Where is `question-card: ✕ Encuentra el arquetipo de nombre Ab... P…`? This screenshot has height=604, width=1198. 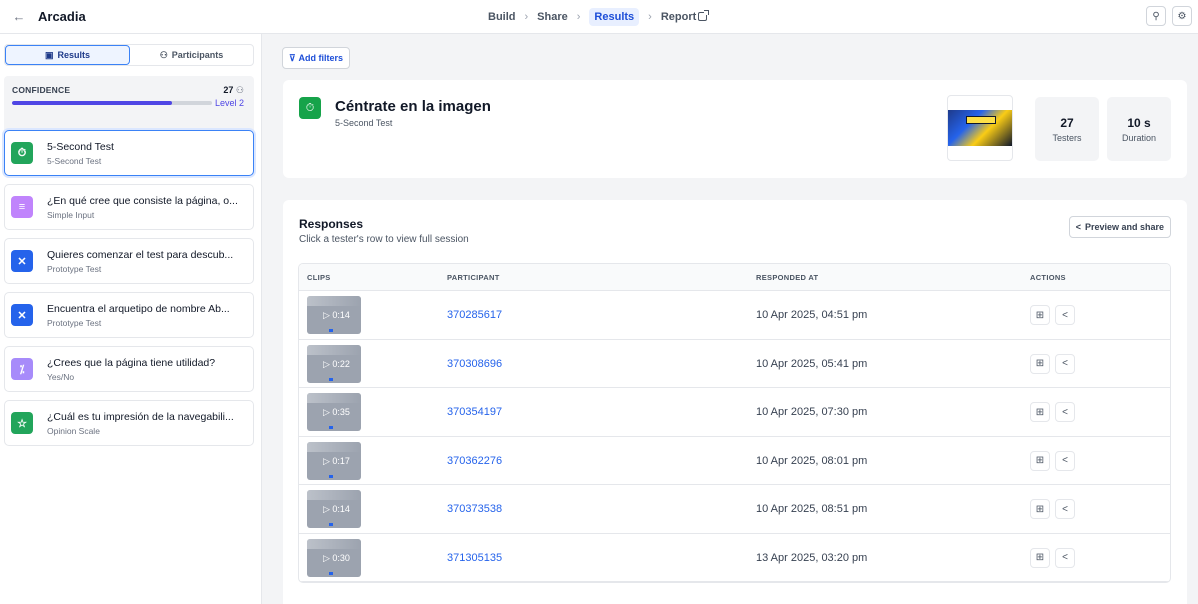 question-card: ✕ Encuentra el arquetipo de nombre Ab... P… is located at coordinates (129, 315).